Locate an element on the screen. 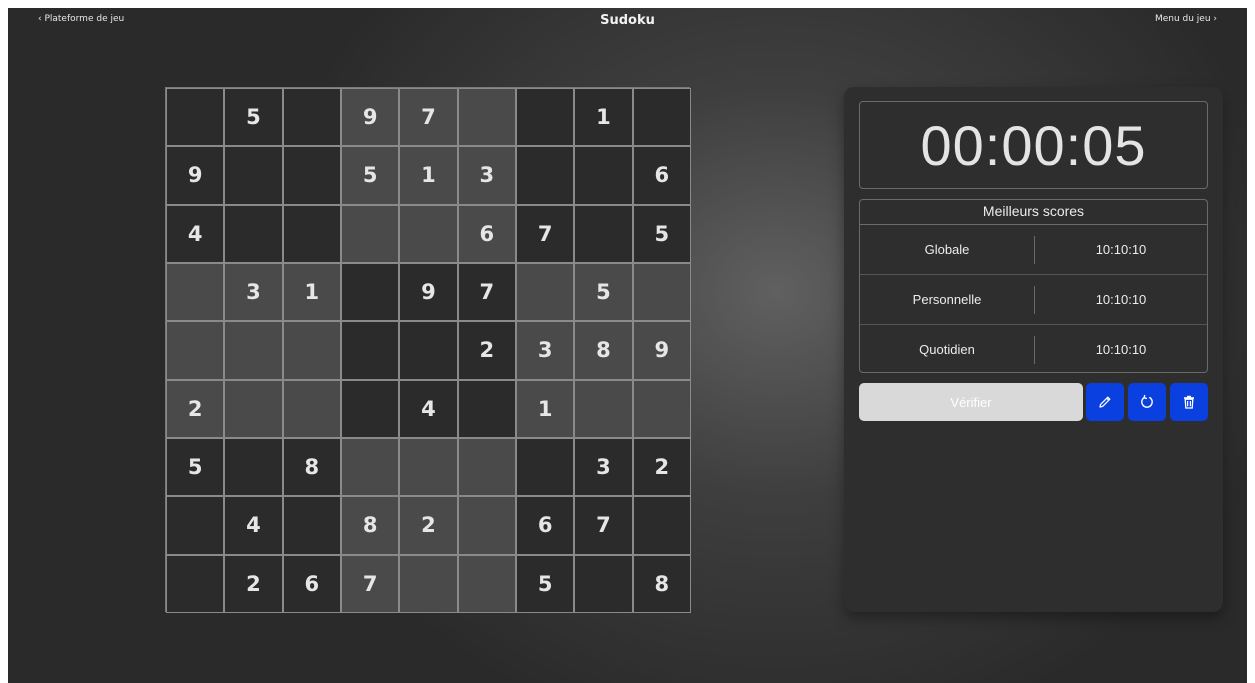 The height and width of the screenshot is (683, 1255). score-row-daily: Quotidien 10:10:10 is located at coordinates (1033, 349).